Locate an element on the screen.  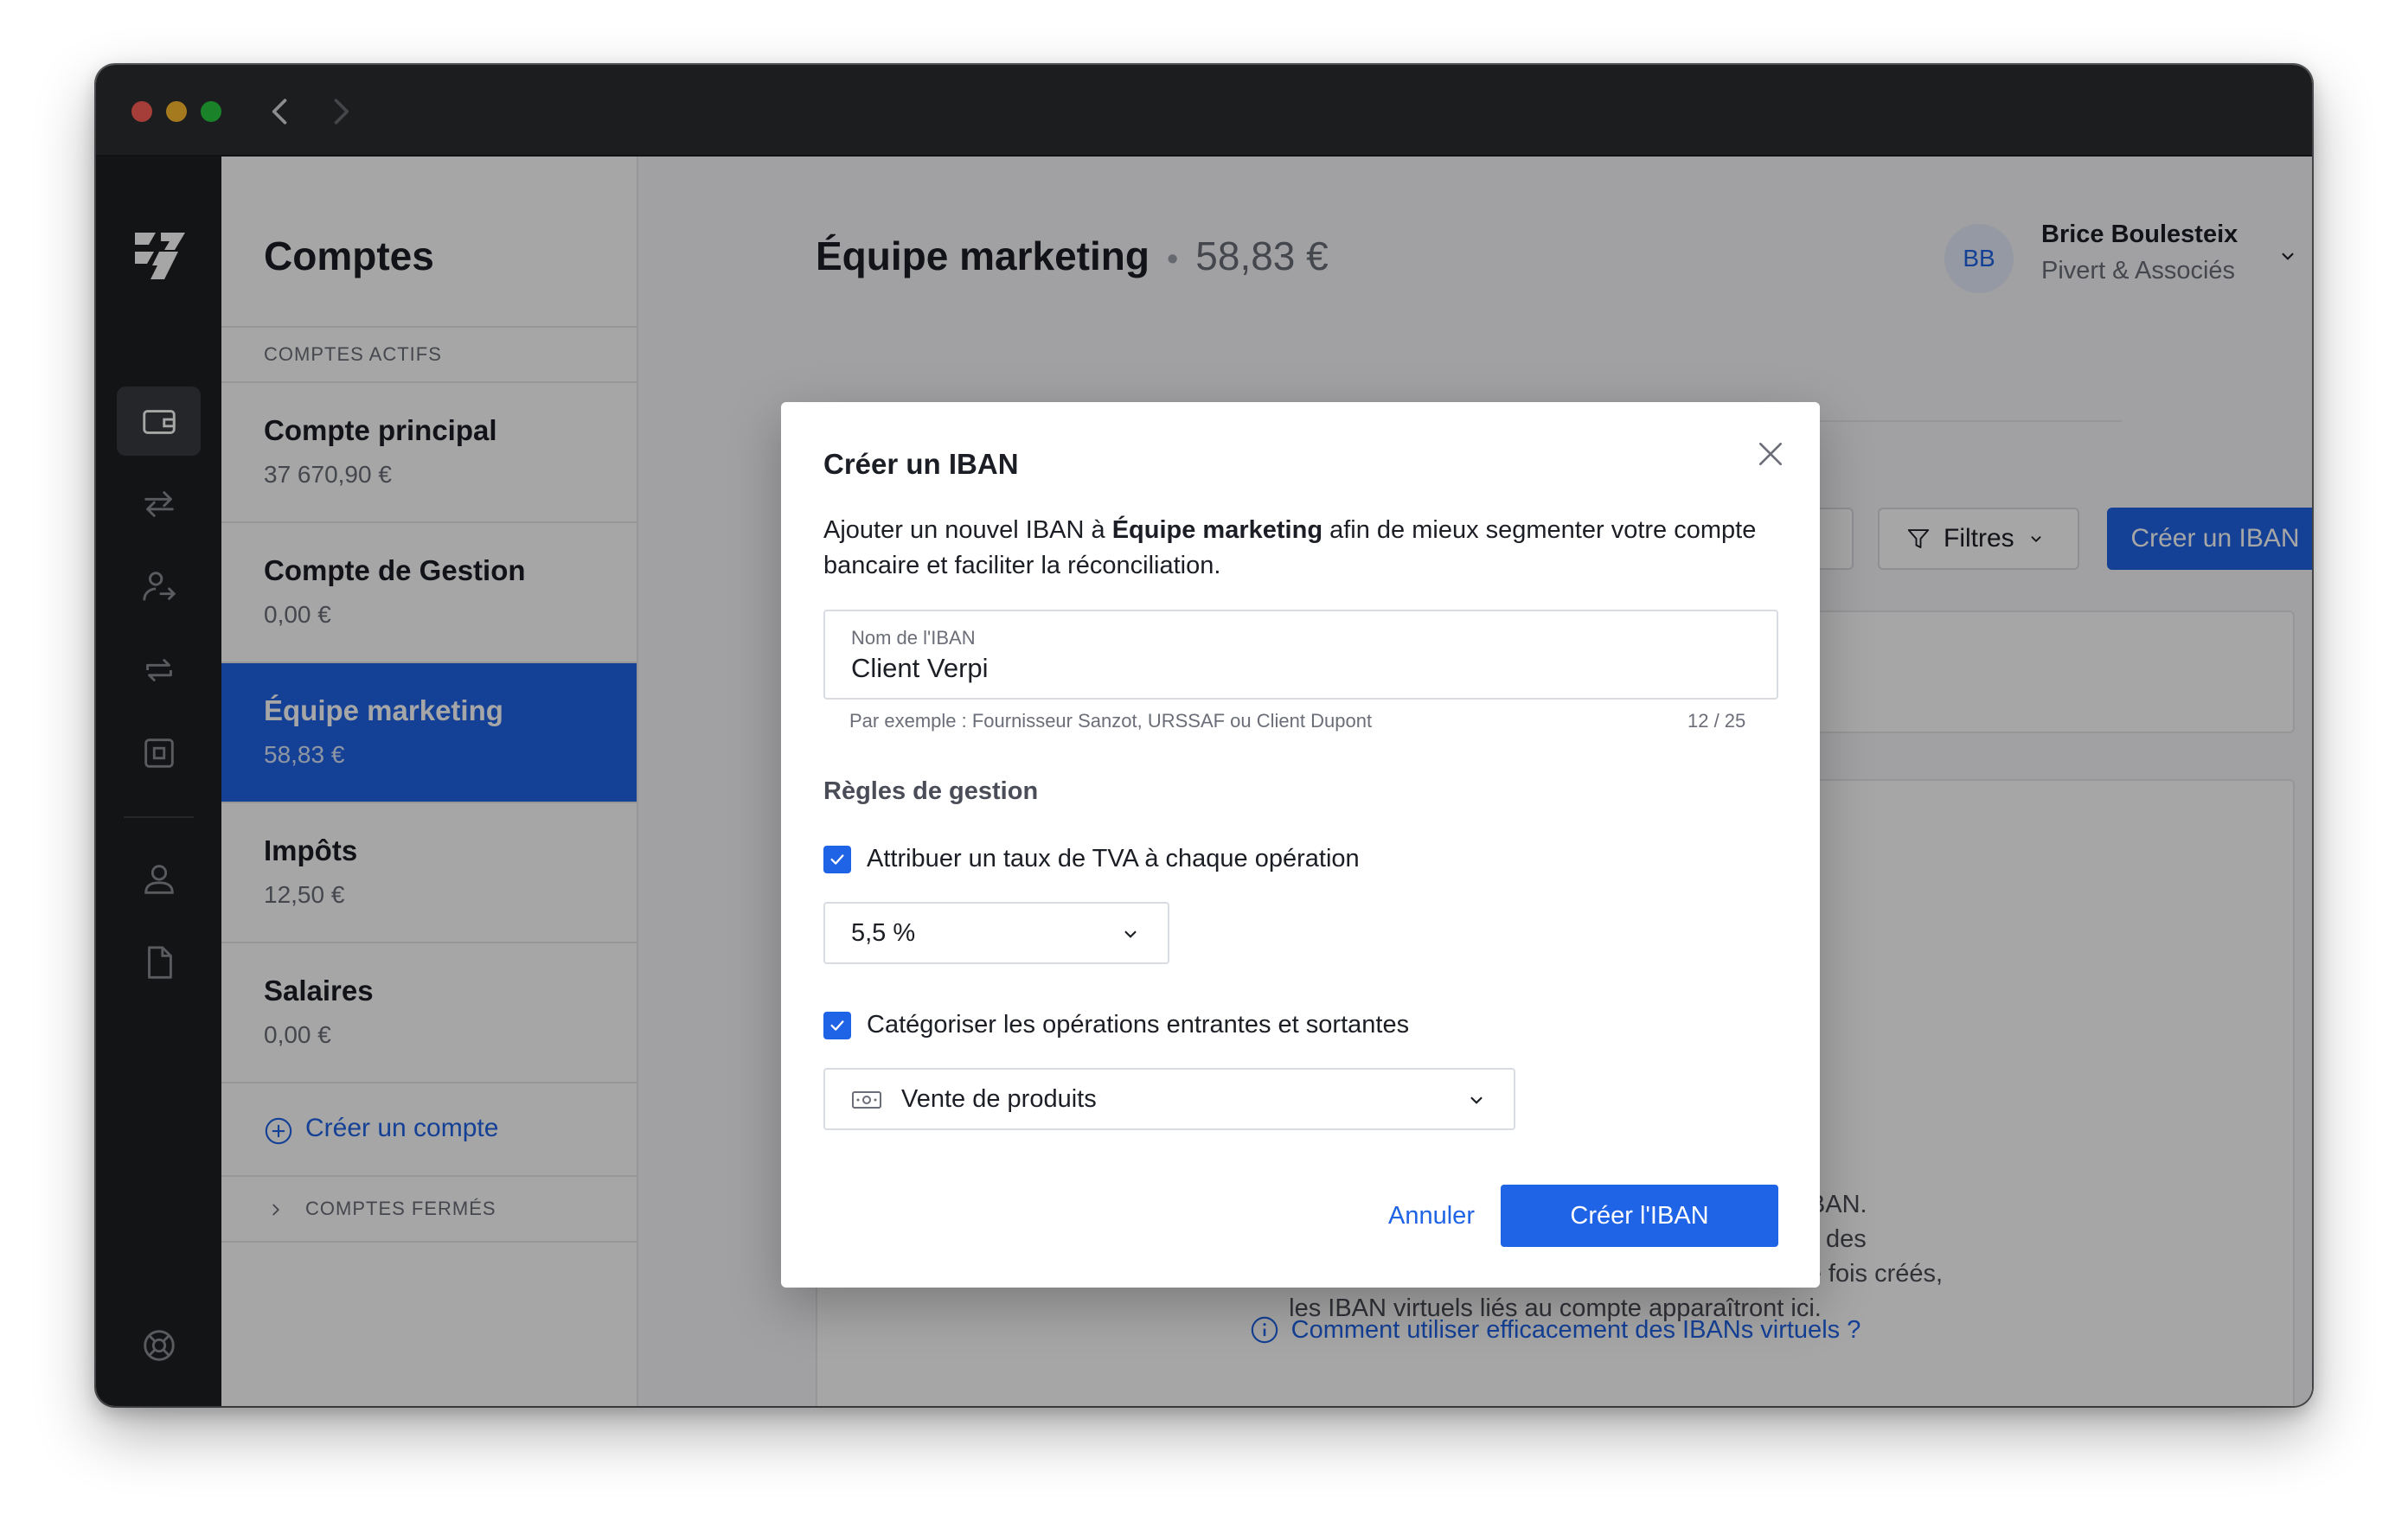
vat-rate-select: 5,5 % is located at coordinates (996, 933).